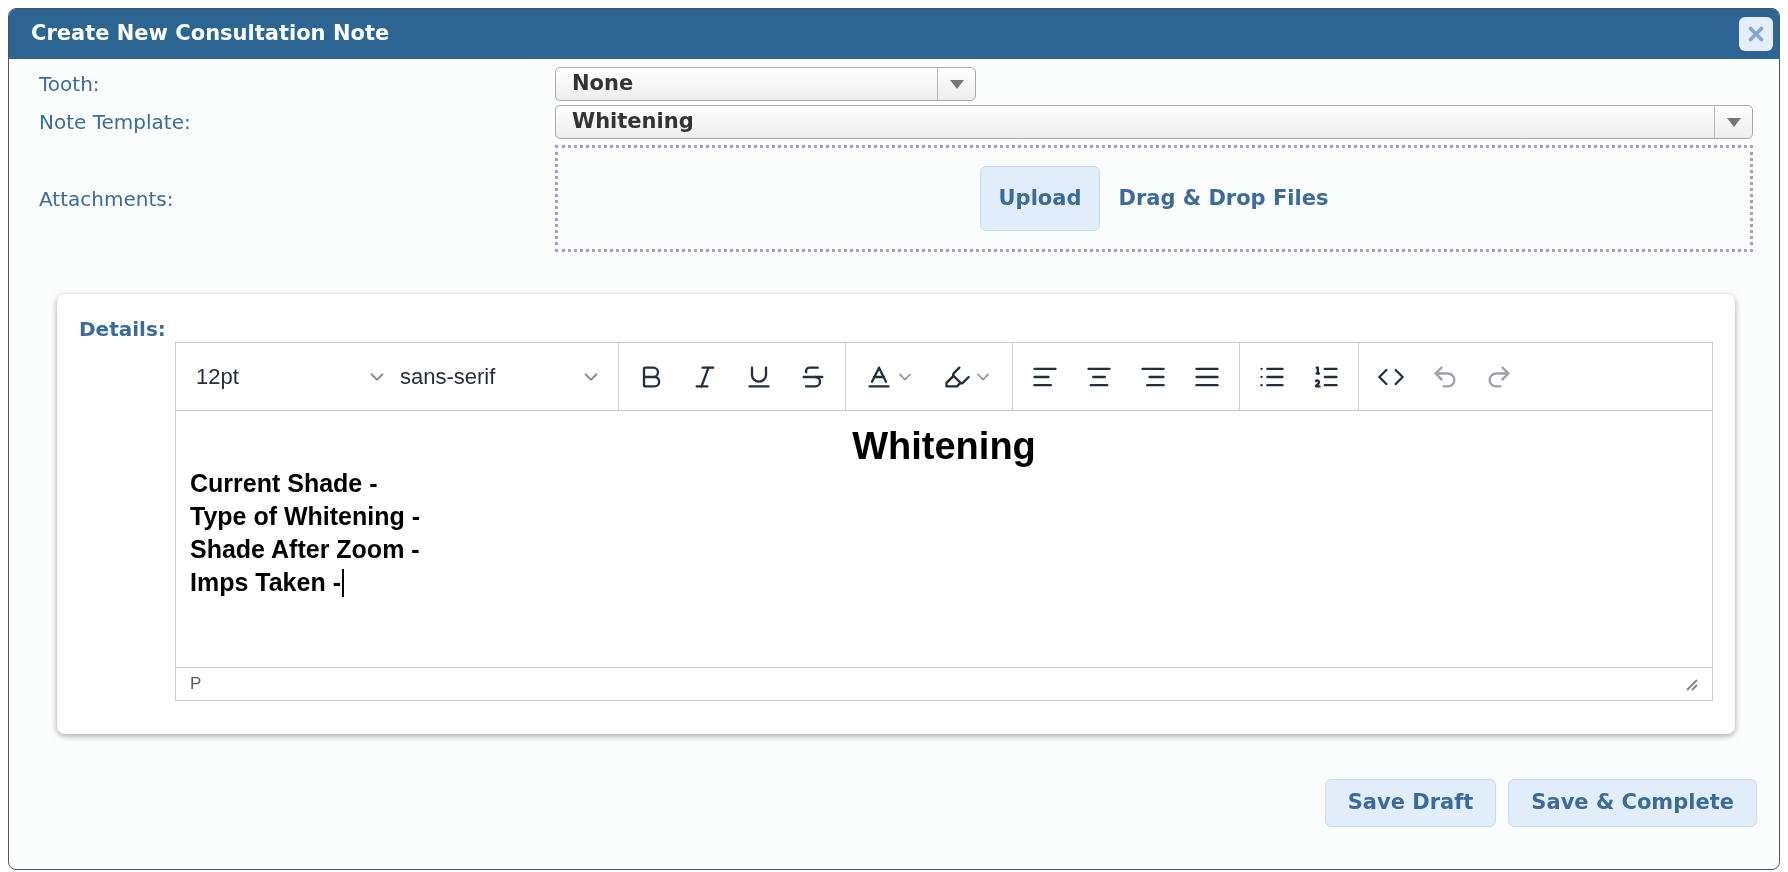 The image size is (1788, 872). Describe the element at coordinates (505, 376) in the screenshot. I see `font-family-dropdown: sans-serif` at that location.